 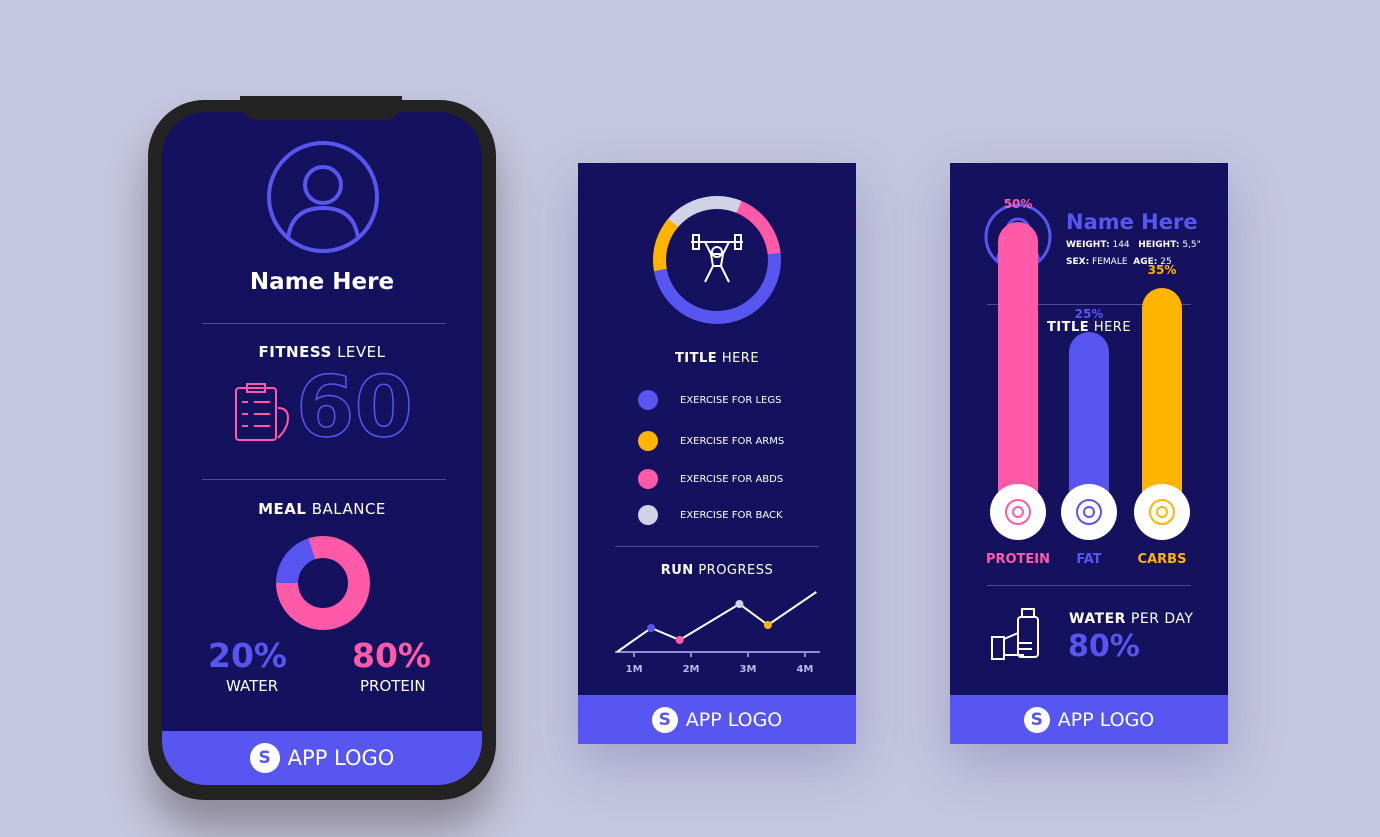 I want to click on legend-label: EXERCISE FOR ABDS, so click(x=732, y=479).